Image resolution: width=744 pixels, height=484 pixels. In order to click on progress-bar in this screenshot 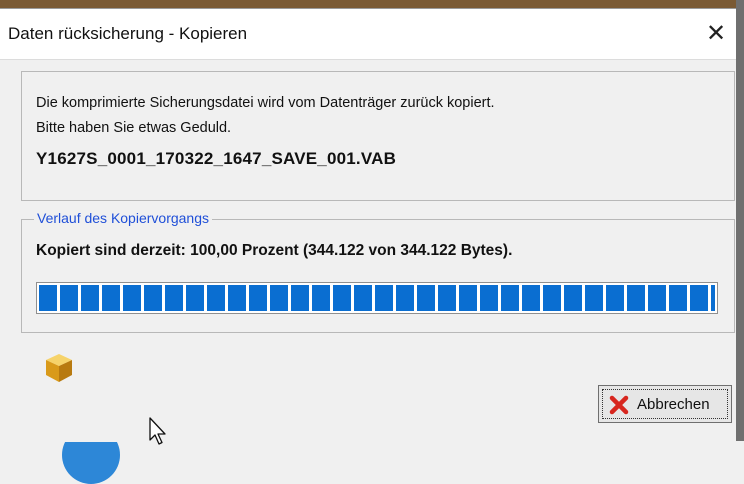, I will do `click(377, 298)`.